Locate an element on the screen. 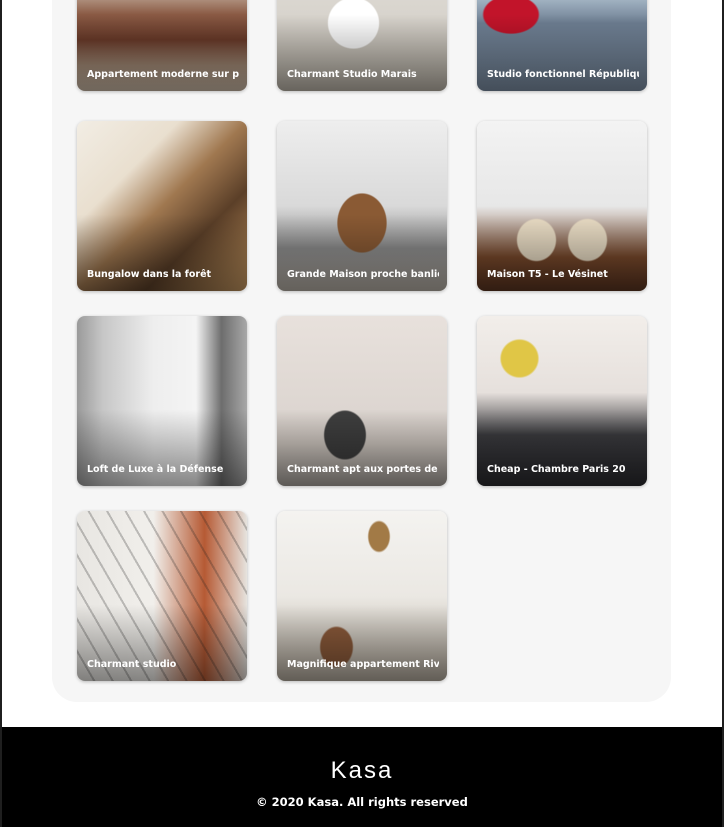  listing-title: Charmant apt aux portes de Paris is located at coordinates (363, 469).